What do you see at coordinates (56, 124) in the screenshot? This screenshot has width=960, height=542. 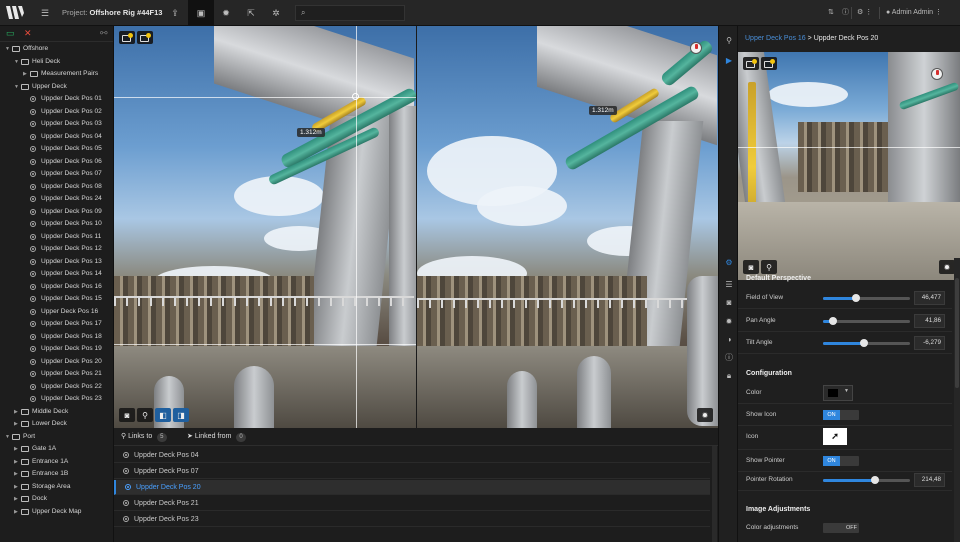 I see `tree-item-position: Uppder Deck Pos 03` at bounding box center [56, 124].